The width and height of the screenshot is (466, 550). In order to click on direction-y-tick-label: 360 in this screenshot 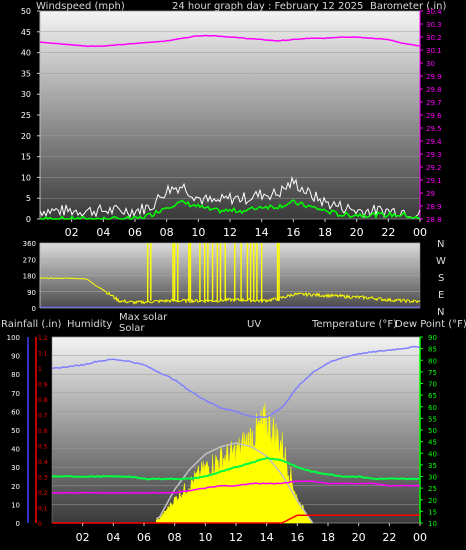, I will do `click(29, 244)`.